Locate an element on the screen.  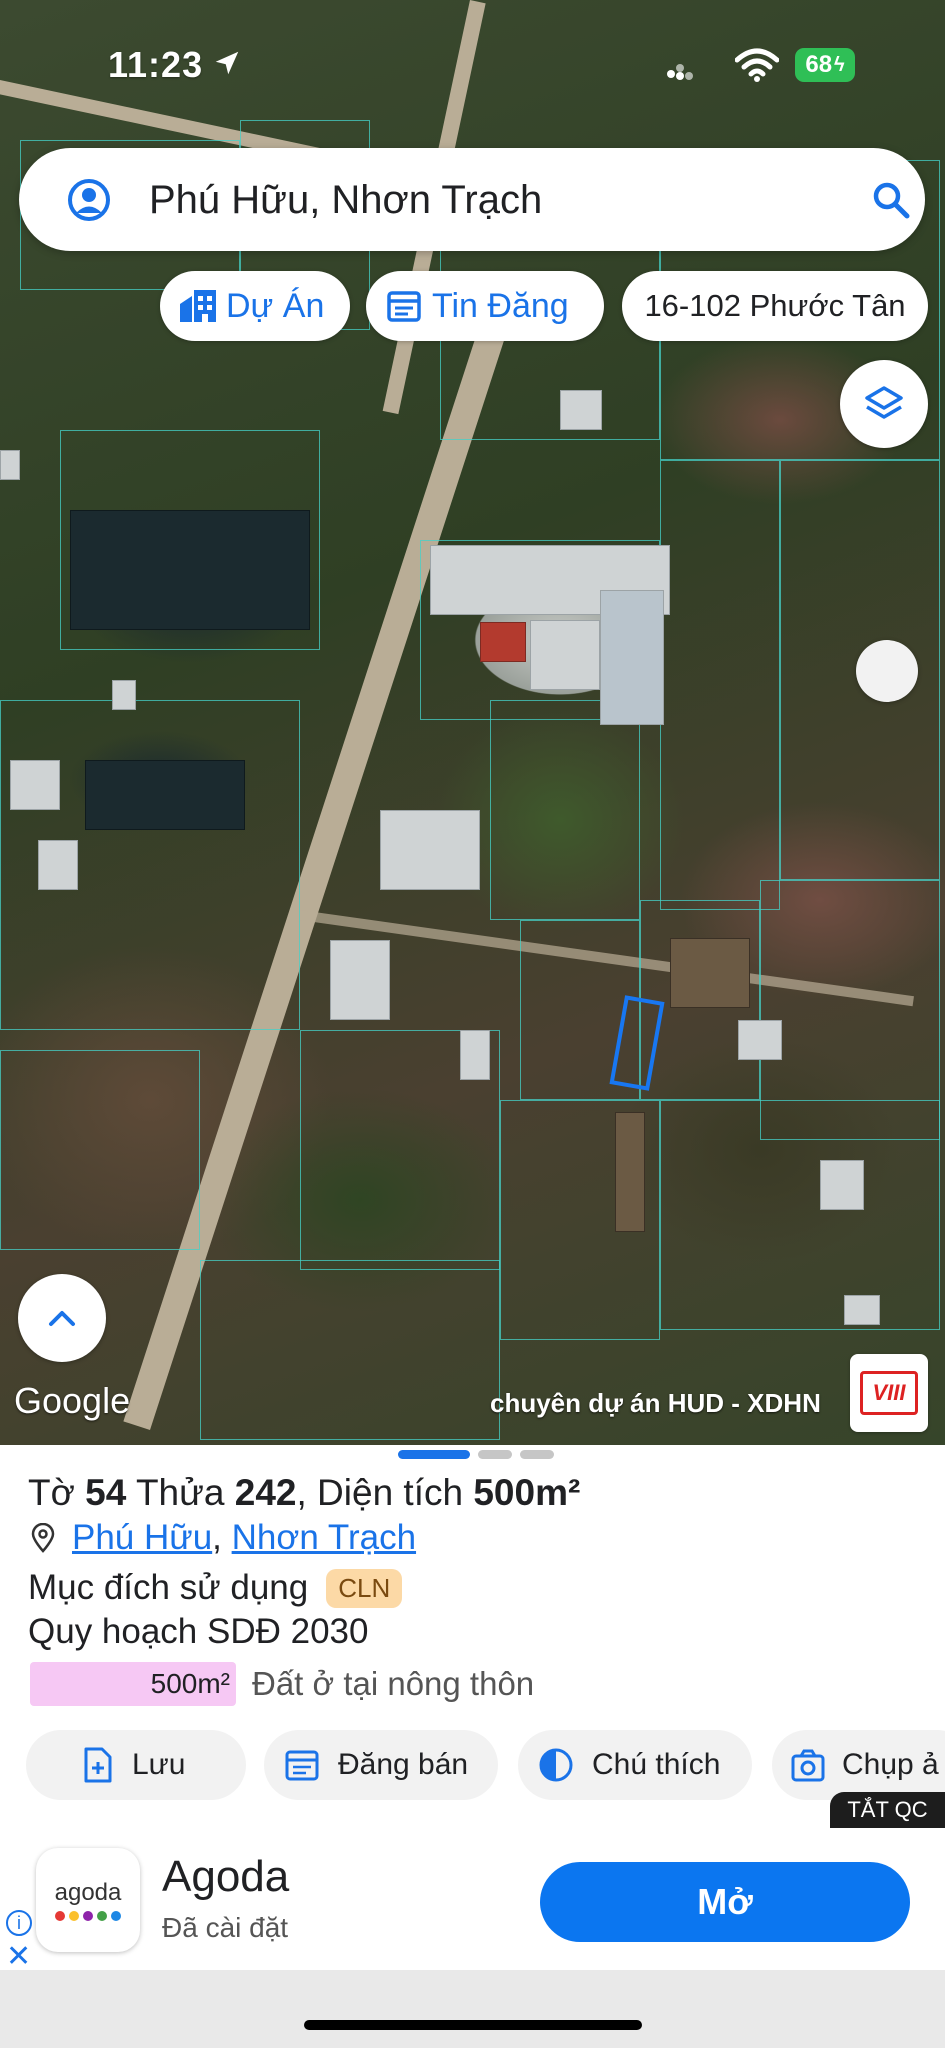
ad-app-status: Đã cài đặt is located at coordinates (225, 1927).